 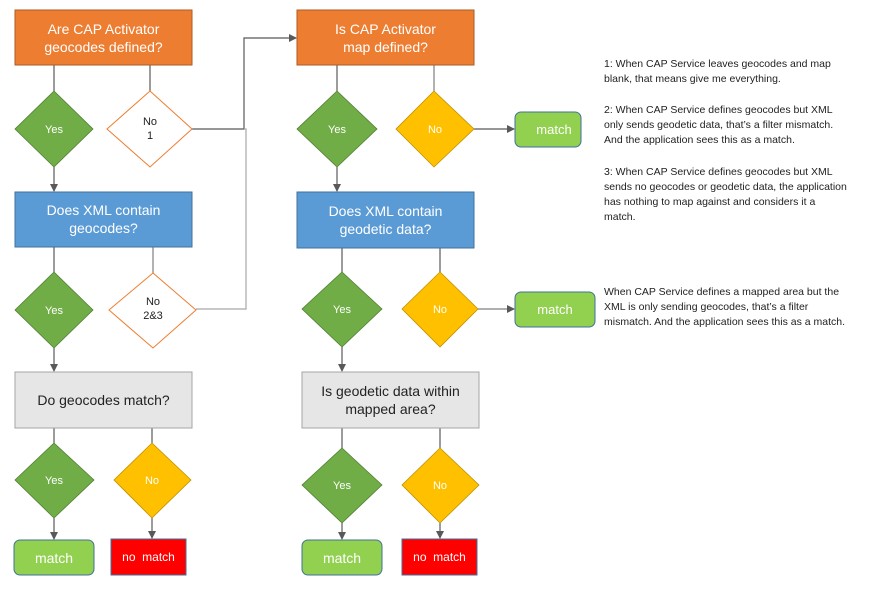 What do you see at coordinates (390, 409) in the screenshot?
I see `box-geodetic-within-area-line2: mapped area?` at bounding box center [390, 409].